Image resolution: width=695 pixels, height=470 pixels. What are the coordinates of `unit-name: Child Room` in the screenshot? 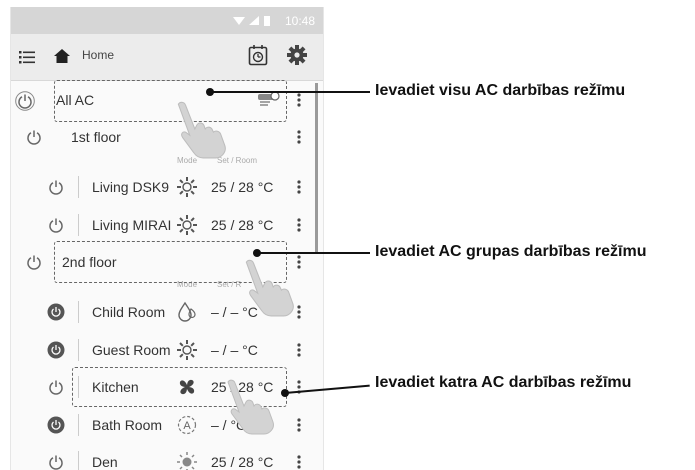 It's located at (129, 312).